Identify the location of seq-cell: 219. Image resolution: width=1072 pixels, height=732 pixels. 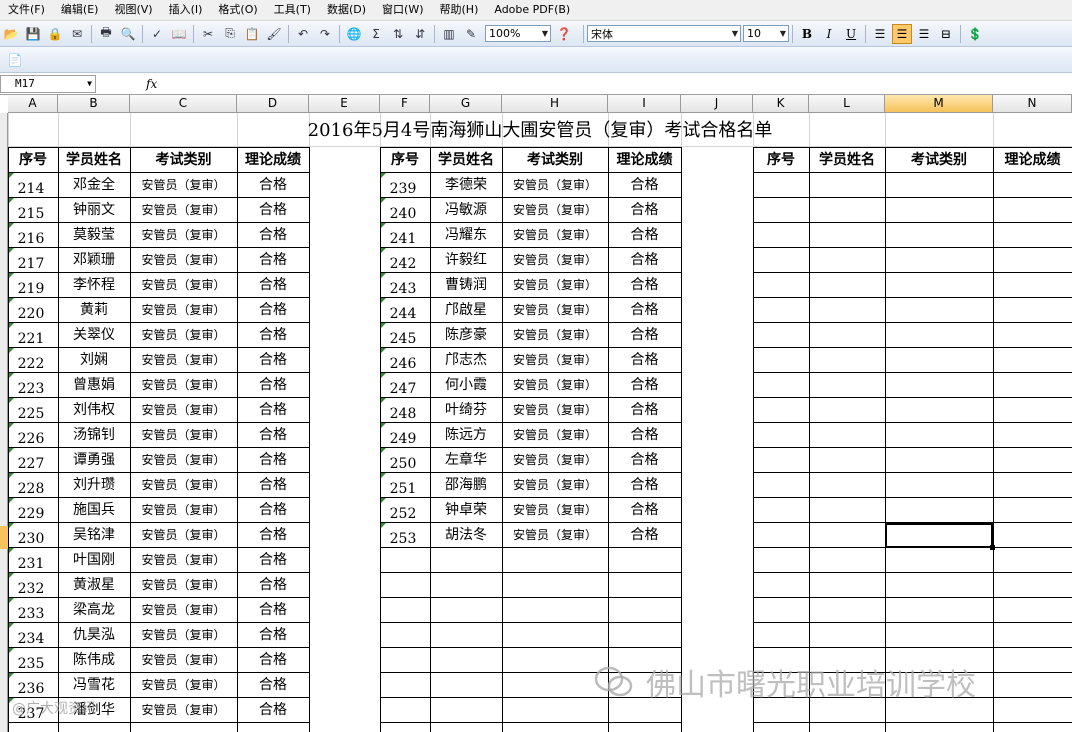
(31, 289).